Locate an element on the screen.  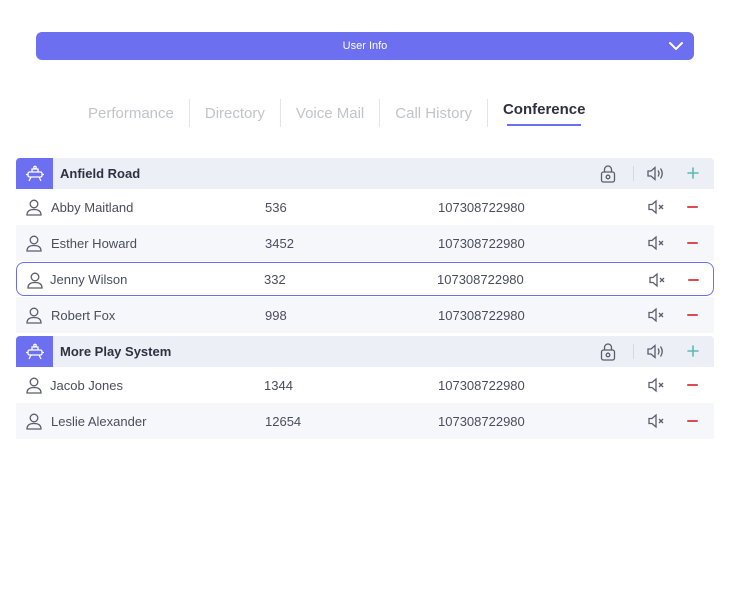
member-row: Robert Fox 998 107308722980 is located at coordinates (365, 315).